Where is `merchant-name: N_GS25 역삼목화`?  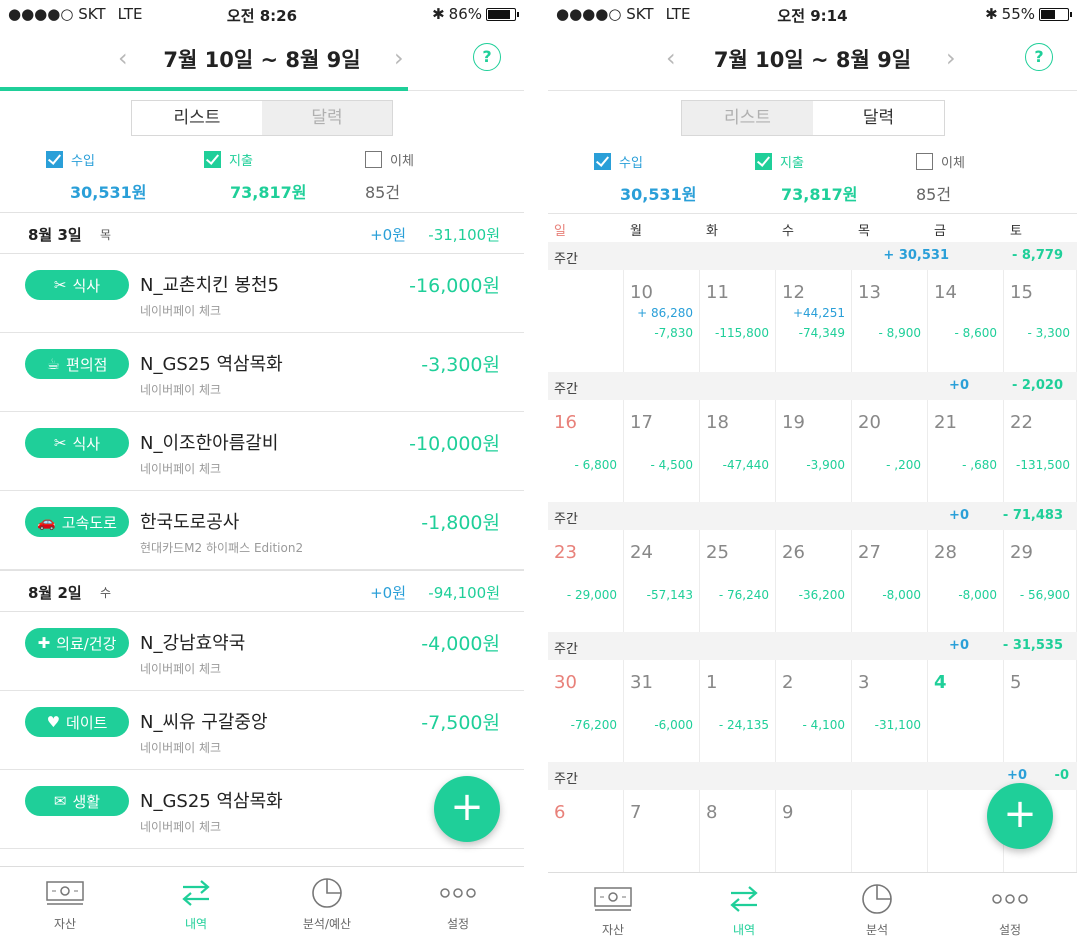
merchant-name: N_GS25 역삼목화 is located at coordinates (211, 364).